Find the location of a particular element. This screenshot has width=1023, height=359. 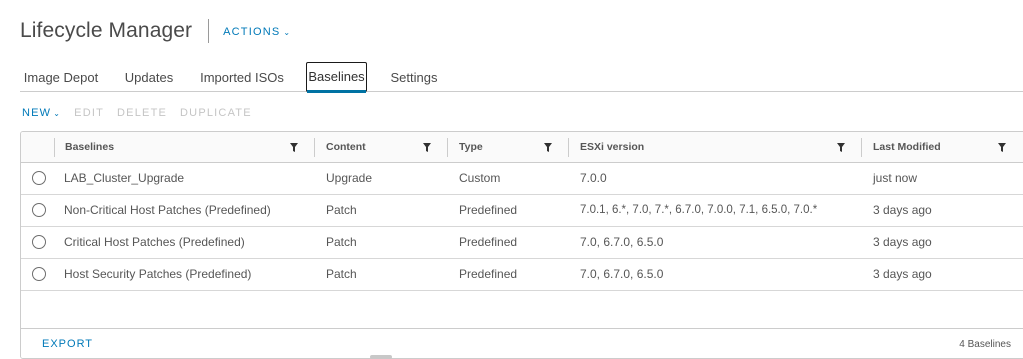

tab-settings: Settings is located at coordinates (414, 77).